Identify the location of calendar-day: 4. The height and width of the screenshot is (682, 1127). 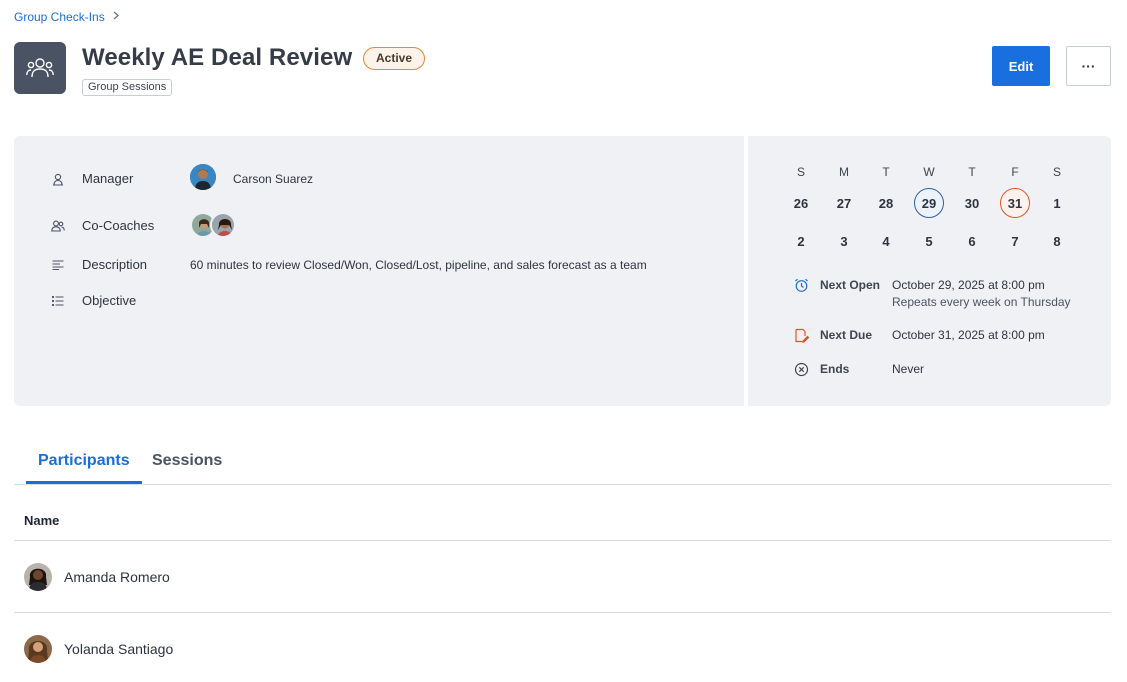
(886, 241).